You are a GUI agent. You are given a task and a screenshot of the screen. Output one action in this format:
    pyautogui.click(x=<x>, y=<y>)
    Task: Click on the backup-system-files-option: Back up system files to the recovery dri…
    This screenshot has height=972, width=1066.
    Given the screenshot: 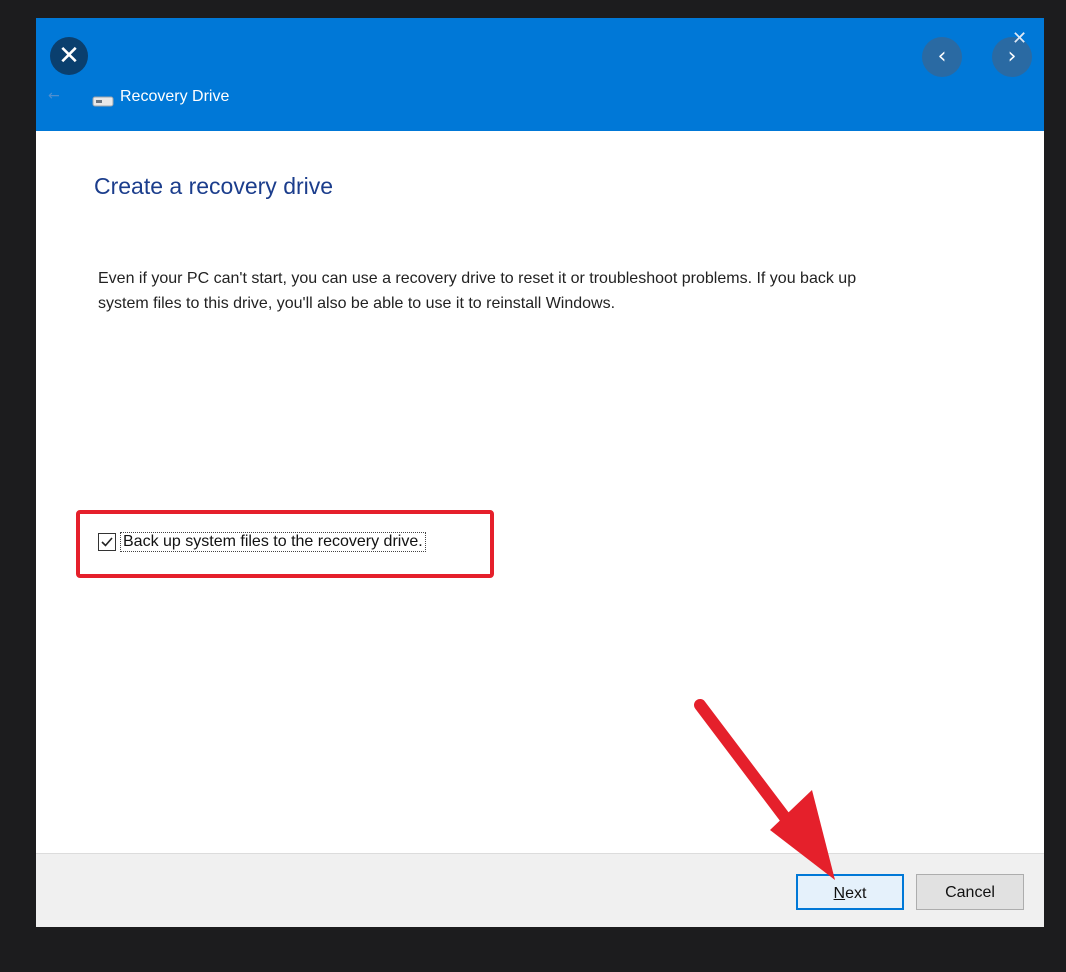 What is the action you would take?
    pyautogui.click(x=262, y=542)
    